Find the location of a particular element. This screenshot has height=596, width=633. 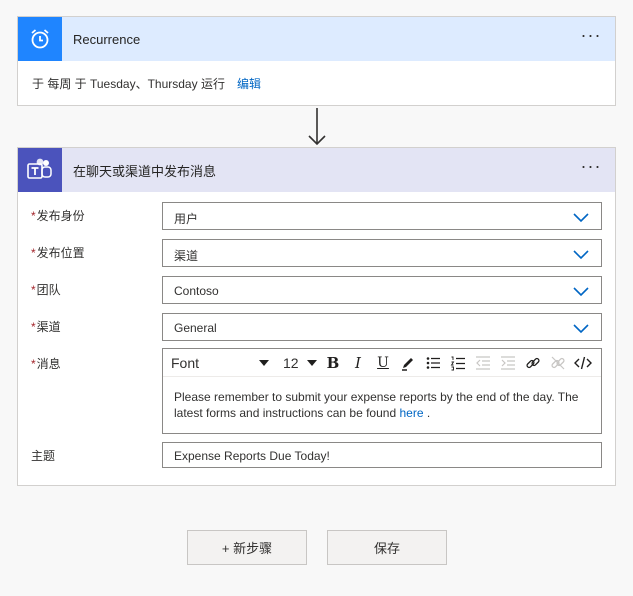

channel-label: *渠道 is located at coordinates (46, 327).